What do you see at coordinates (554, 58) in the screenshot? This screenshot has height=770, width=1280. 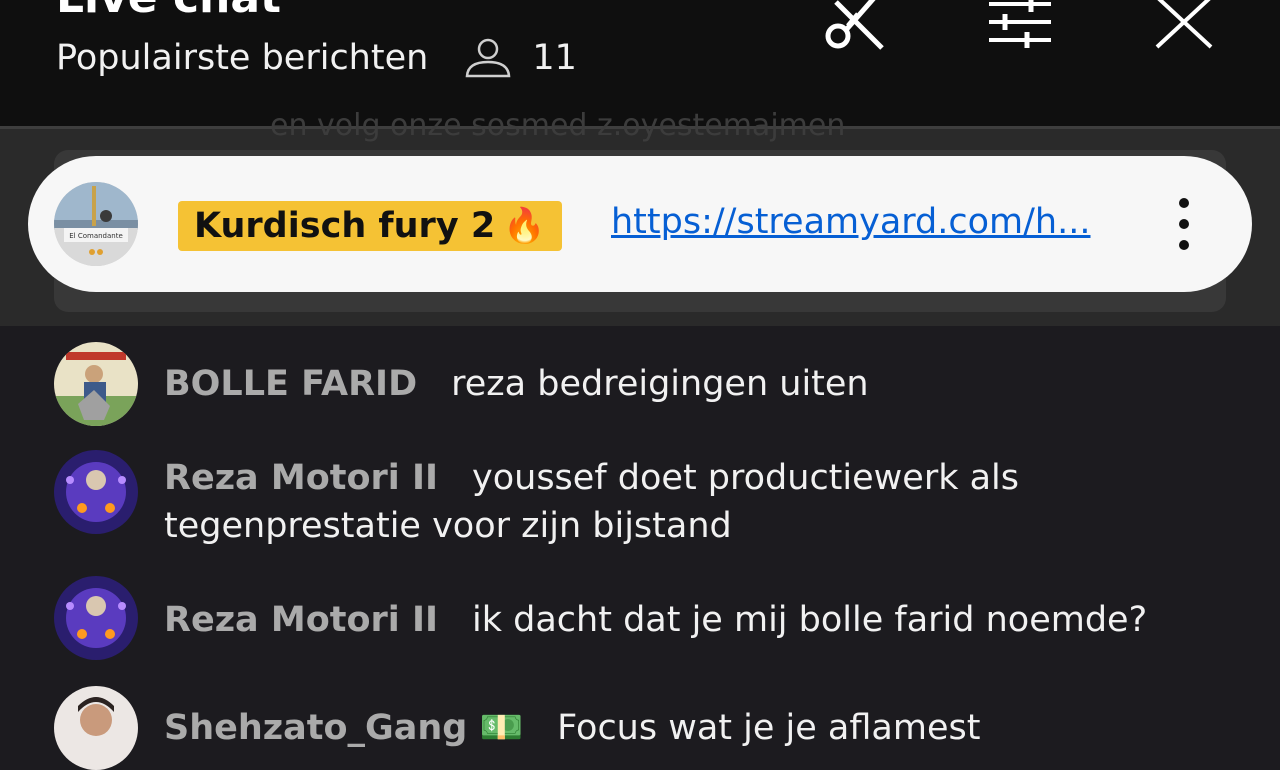 I see `viewer-count: 11` at bounding box center [554, 58].